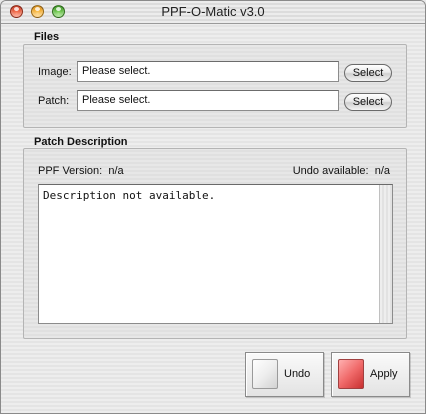  I want to click on image-select-button: Select, so click(368, 73).